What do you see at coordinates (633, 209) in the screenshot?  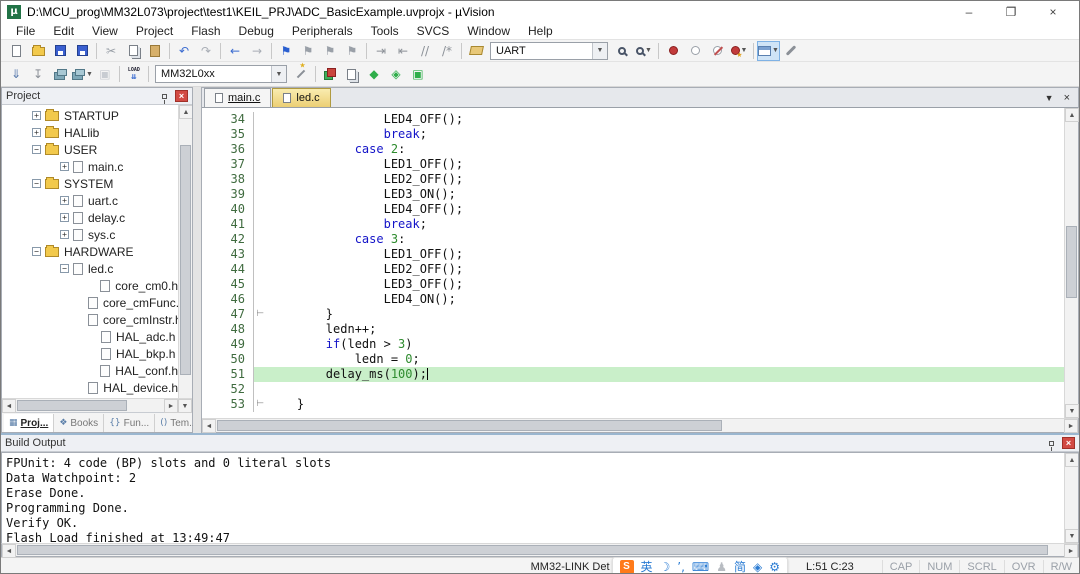 I see `code-line-40: 40 LED4_OFF();` at bounding box center [633, 209].